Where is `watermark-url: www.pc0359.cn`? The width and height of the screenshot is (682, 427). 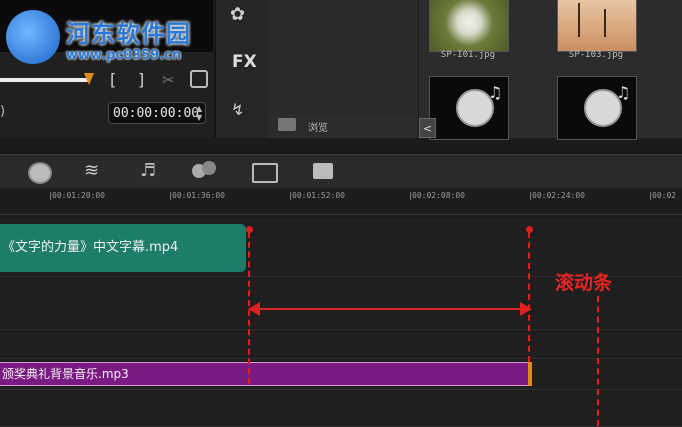 watermark-url: www.pc0359.cn is located at coordinates (124, 55).